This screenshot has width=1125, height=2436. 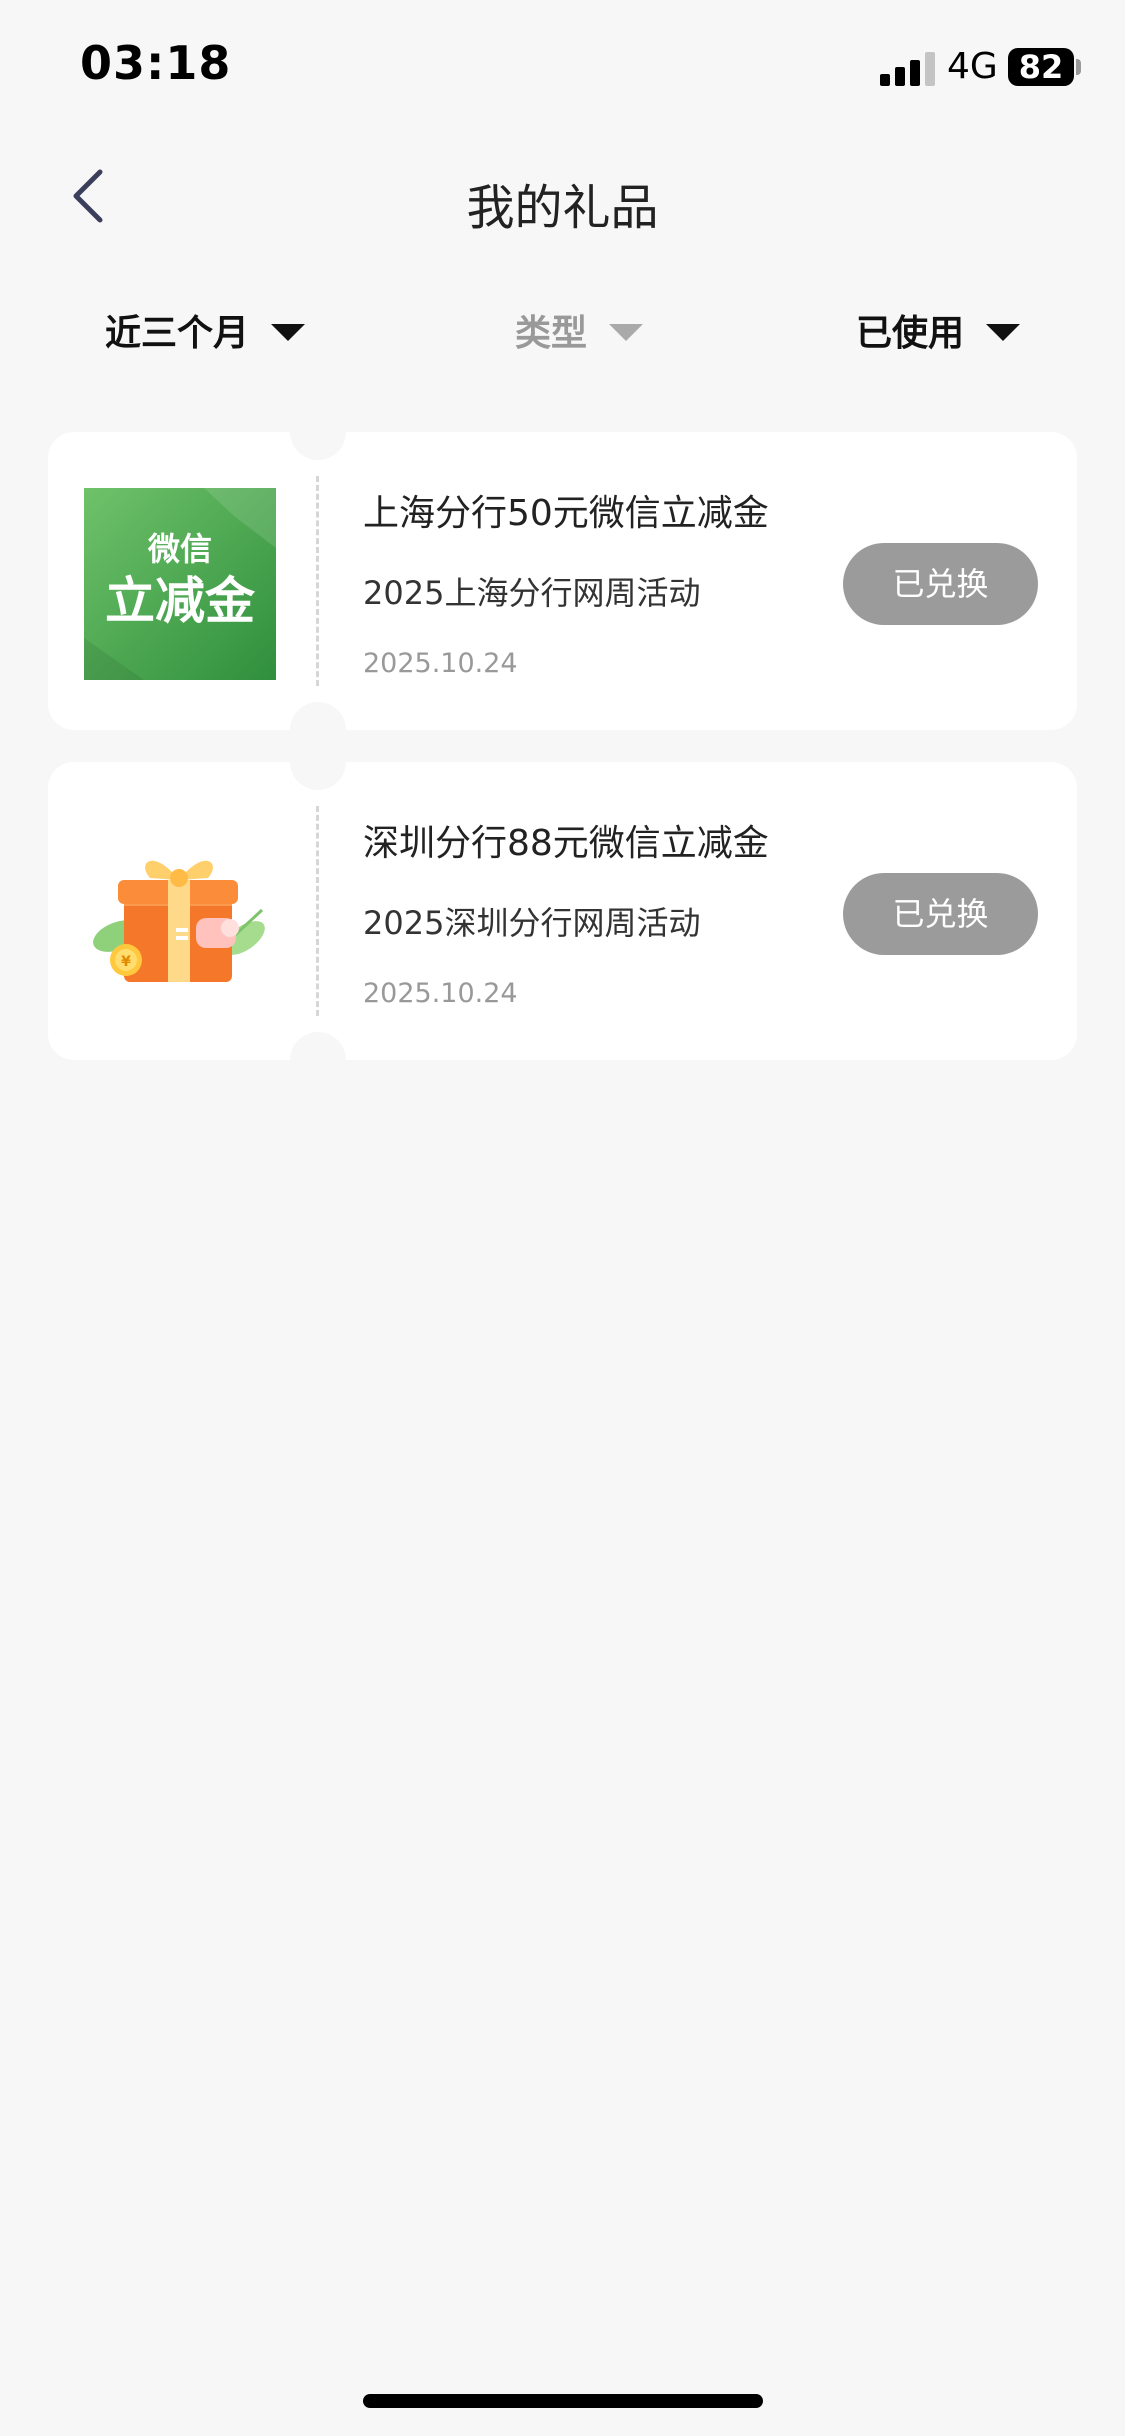 I want to click on filter-status-label: 已使用, so click(x=910, y=333).